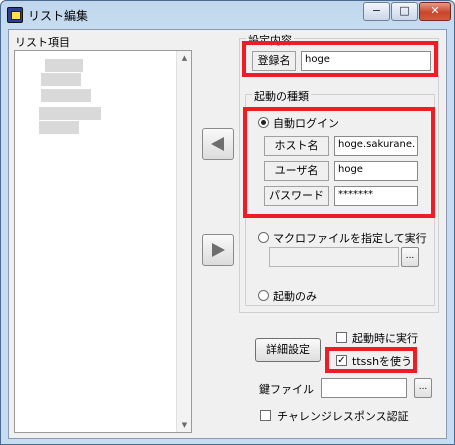 This screenshot has height=445, width=455. Describe the element at coordinates (364, 388) in the screenshot. I see `key-file-field` at that location.